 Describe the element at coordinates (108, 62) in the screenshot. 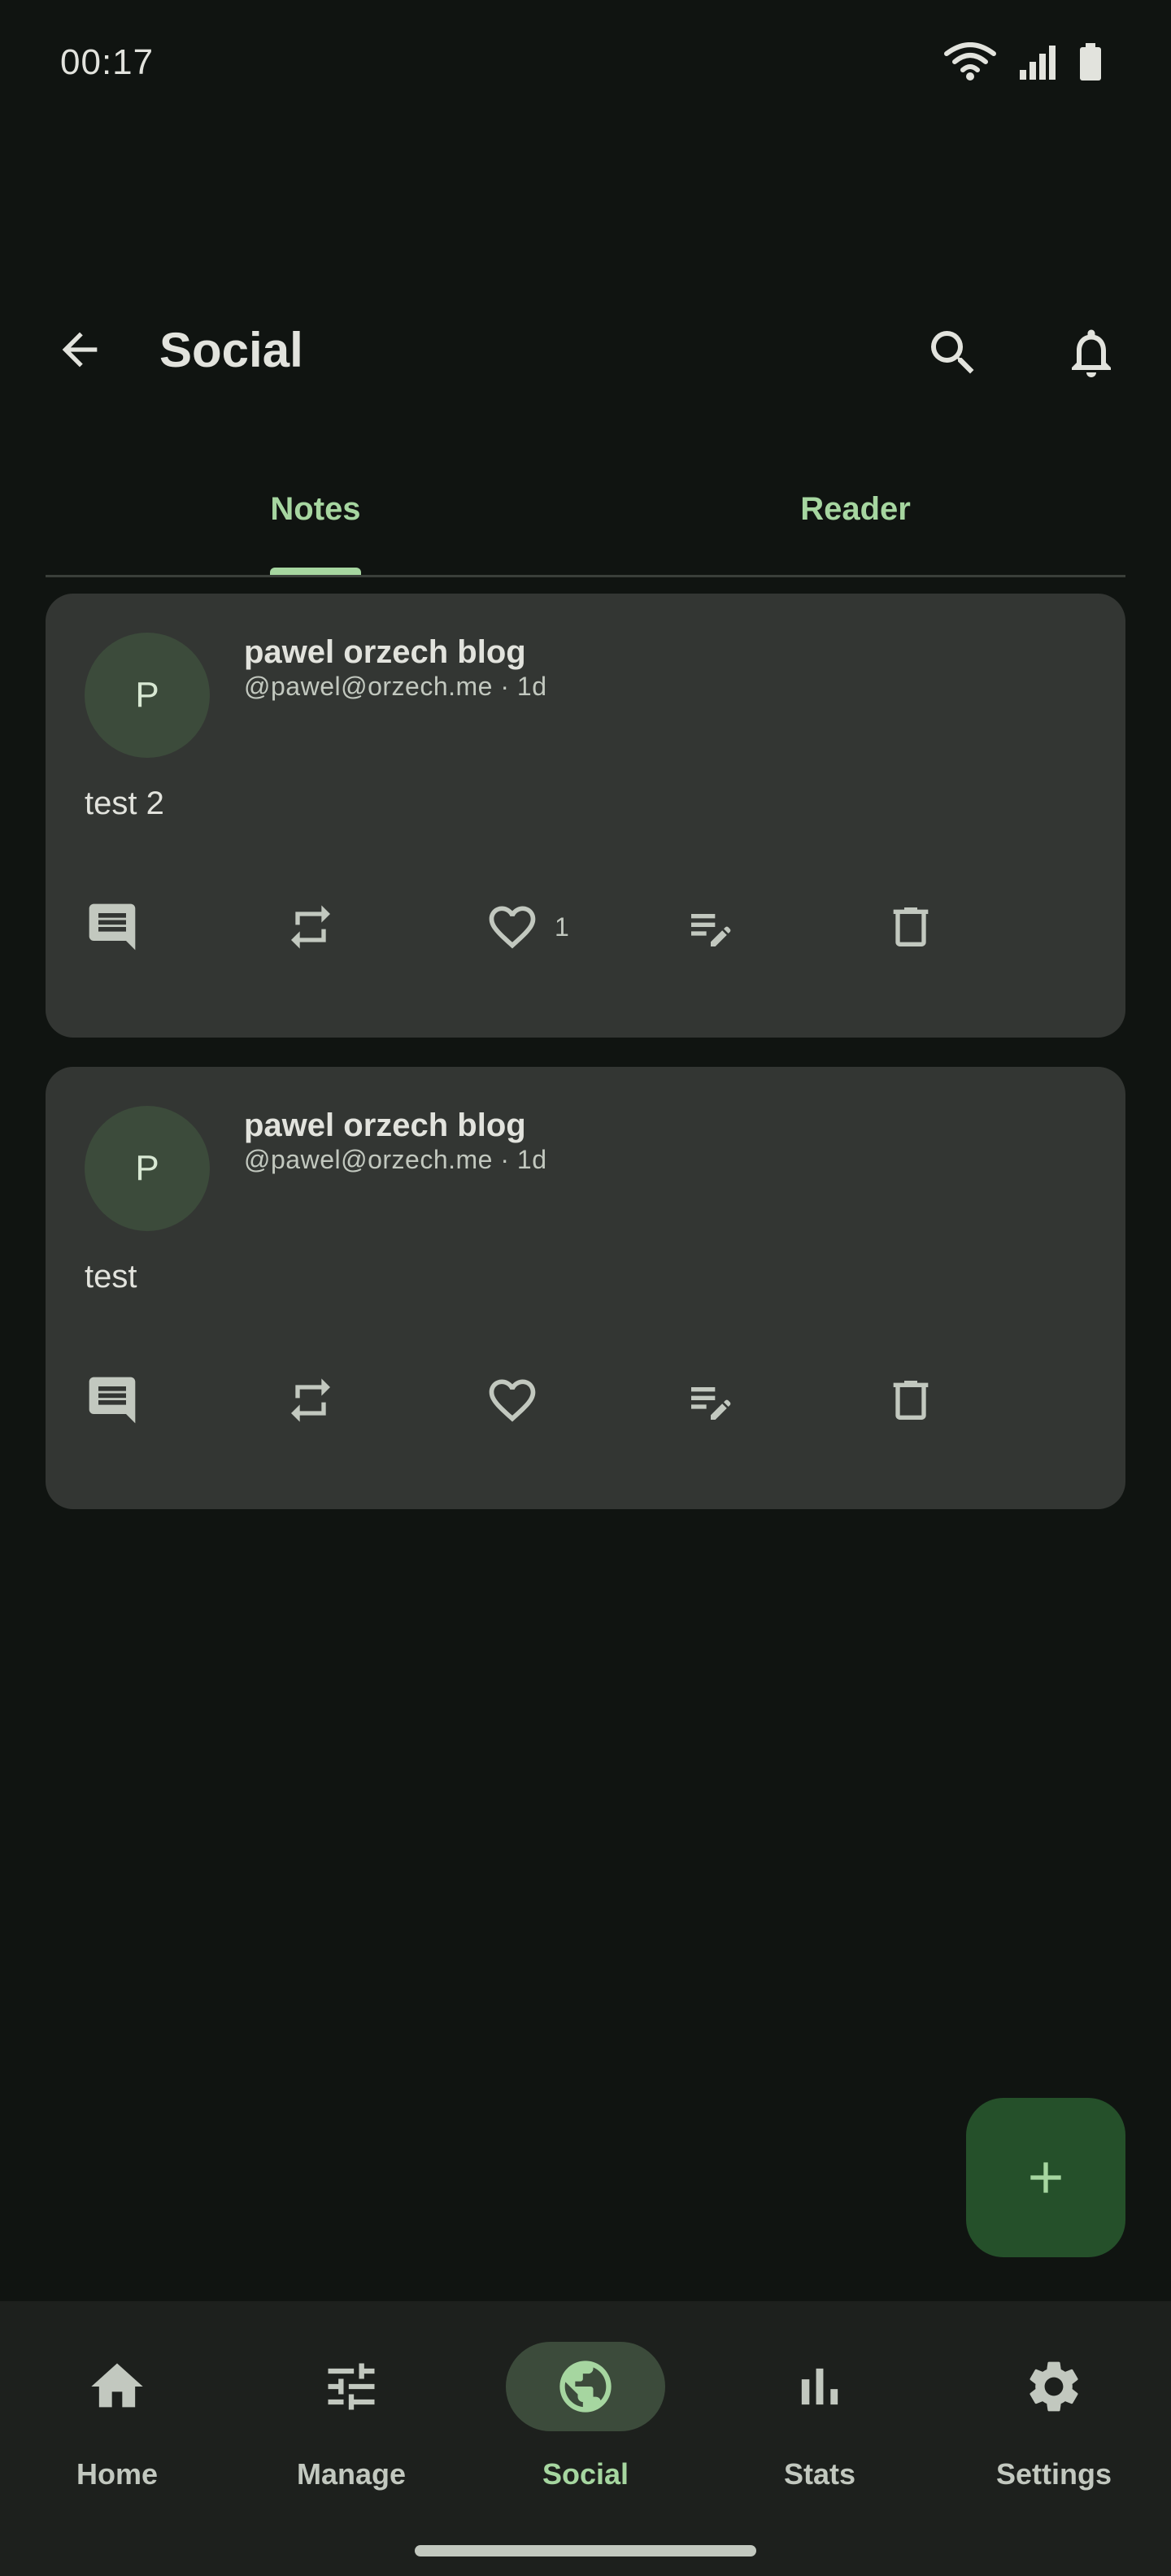

I see `status-time: 00:17` at that location.